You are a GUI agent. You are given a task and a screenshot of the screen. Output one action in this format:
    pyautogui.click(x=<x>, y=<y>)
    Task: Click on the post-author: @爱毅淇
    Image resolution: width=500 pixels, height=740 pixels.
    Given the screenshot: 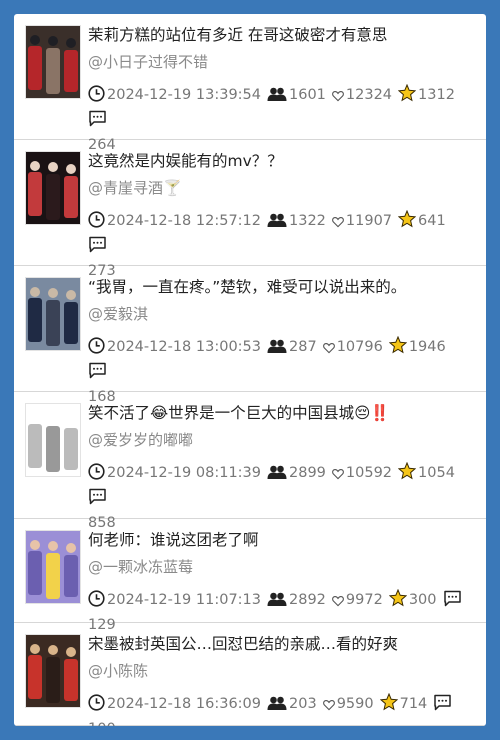 What is the action you would take?
    pyautogui.click(x=278, y=314)
    